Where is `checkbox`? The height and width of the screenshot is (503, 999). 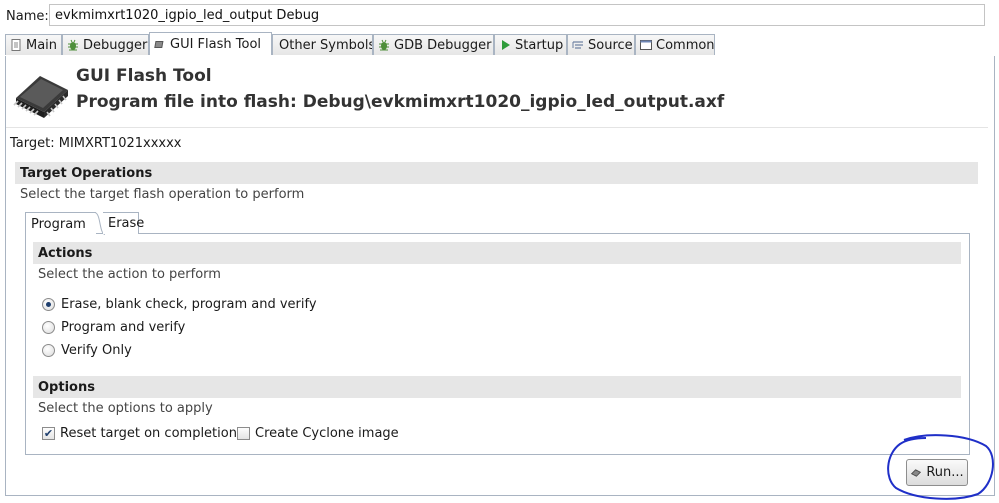
checkbox is located at coordinates (243, 433).